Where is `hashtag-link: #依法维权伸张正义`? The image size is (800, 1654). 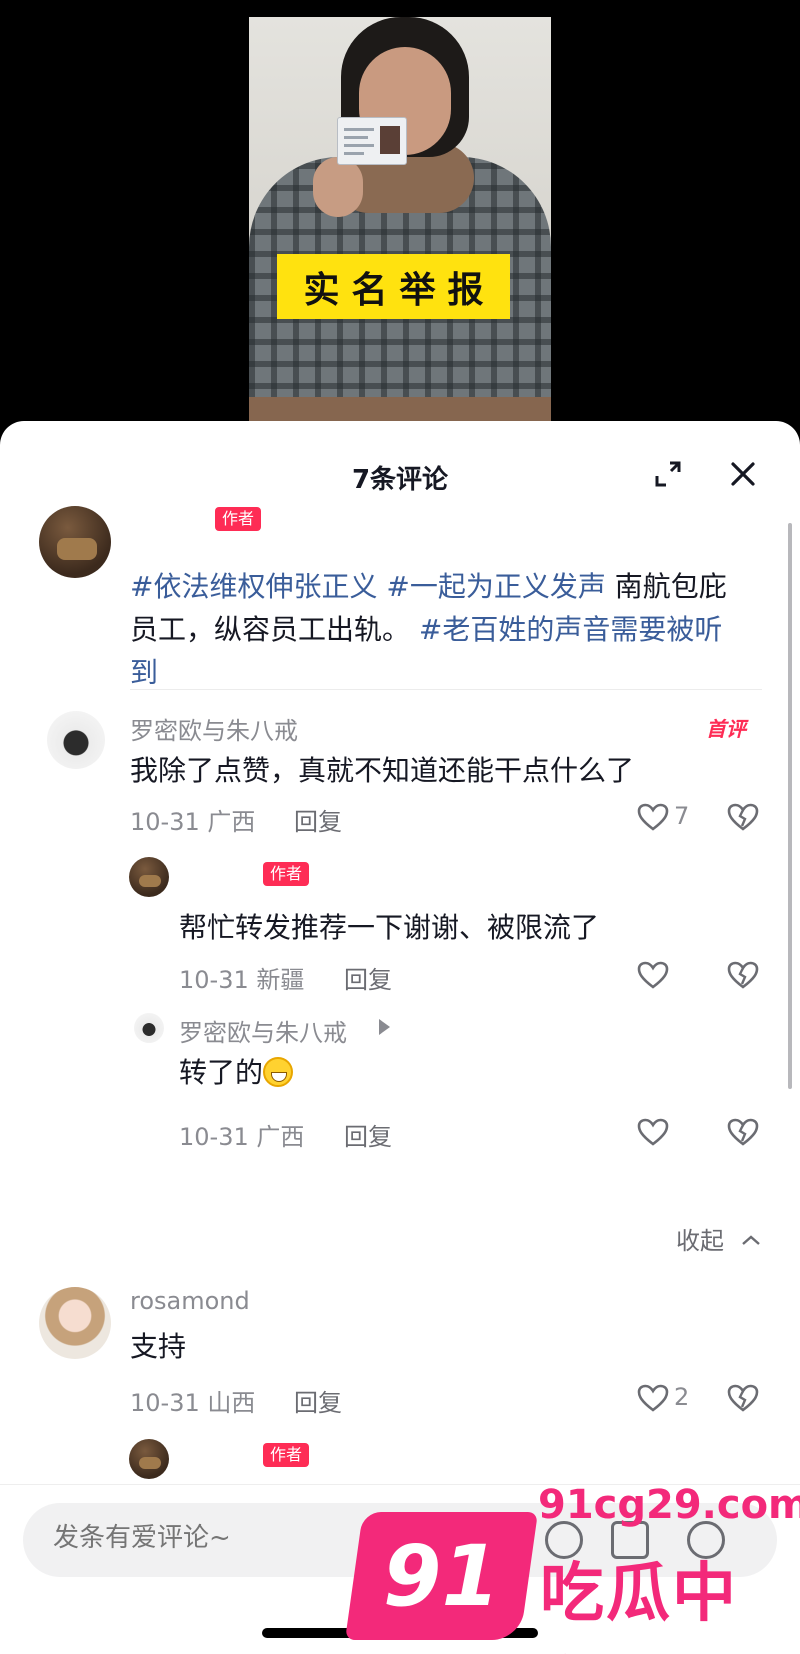 hashtag-link: #依法维权伸张正义 is located at coordinates (253, 586).